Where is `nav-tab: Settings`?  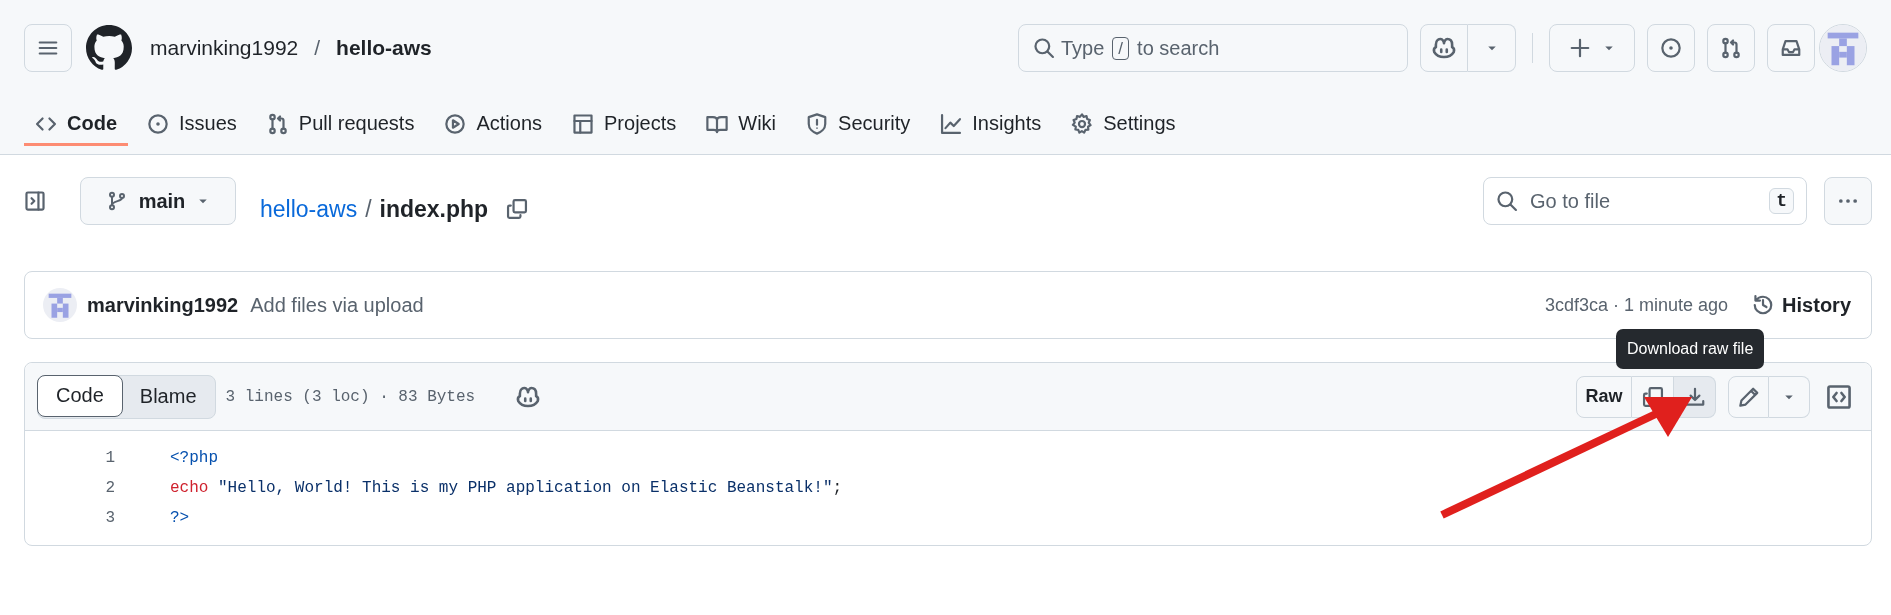
nav-tab: Settings is located at coordinates (1123, 121).